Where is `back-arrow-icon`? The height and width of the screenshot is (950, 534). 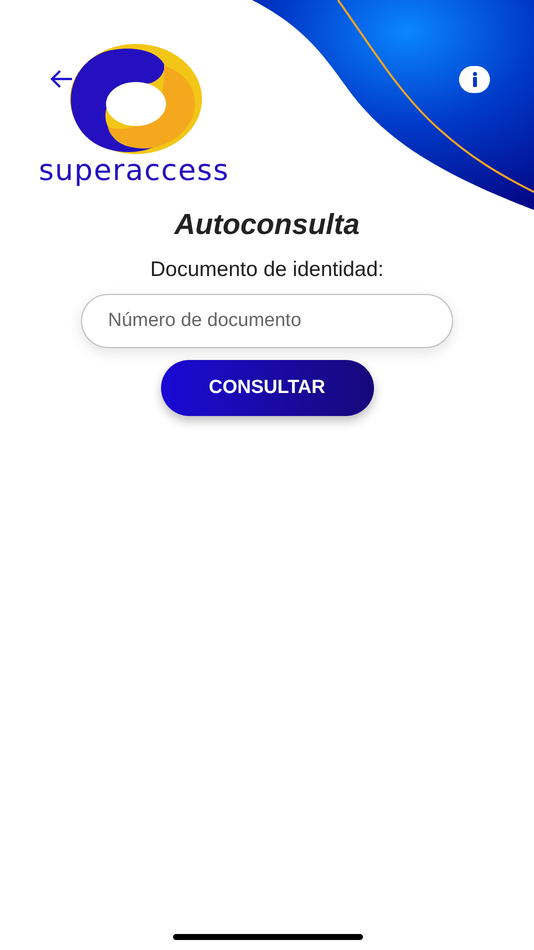
back-arrow-icon is located at coordinates (61, 79).